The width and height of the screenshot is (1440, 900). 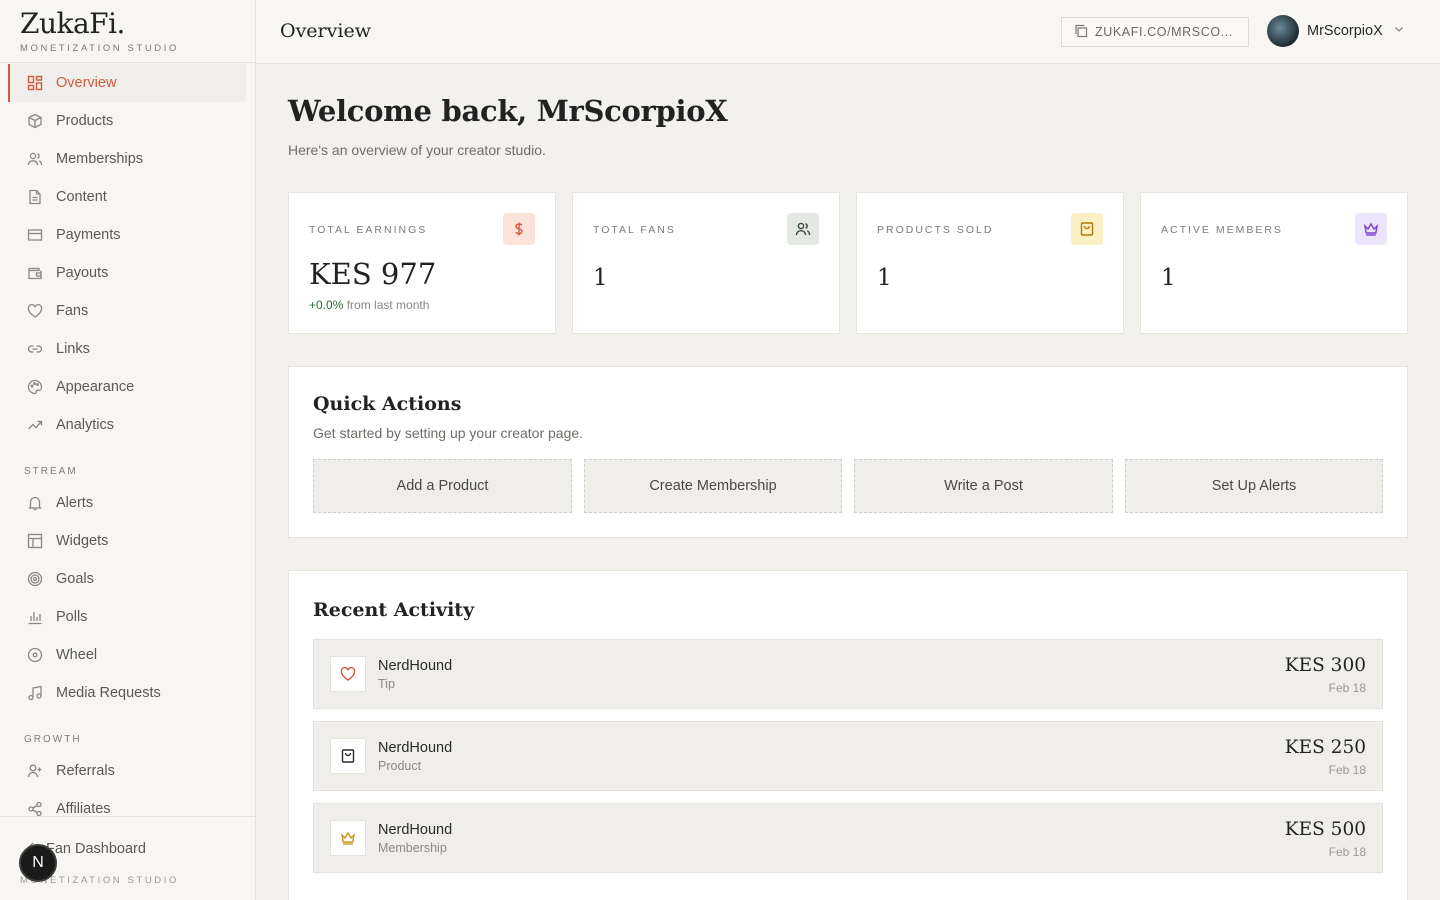 I want to click on sidebar-item-referrals: Referrals, so click(x=127, y=771).